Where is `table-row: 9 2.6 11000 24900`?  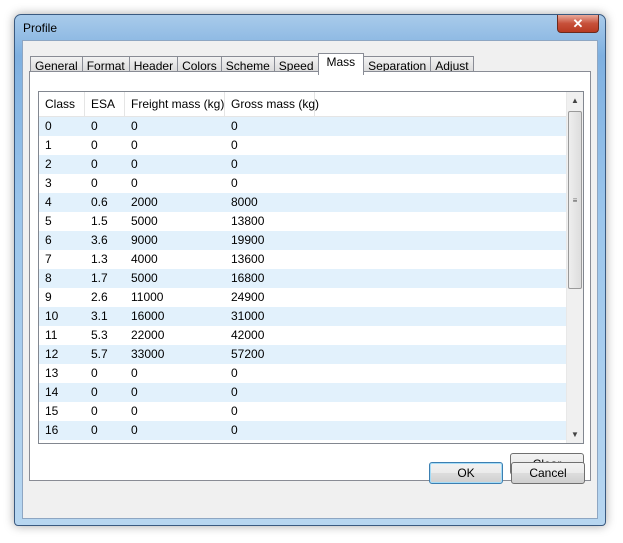 table-row: 9 2.6 11000 24900 is located at coordinates (303, 297).